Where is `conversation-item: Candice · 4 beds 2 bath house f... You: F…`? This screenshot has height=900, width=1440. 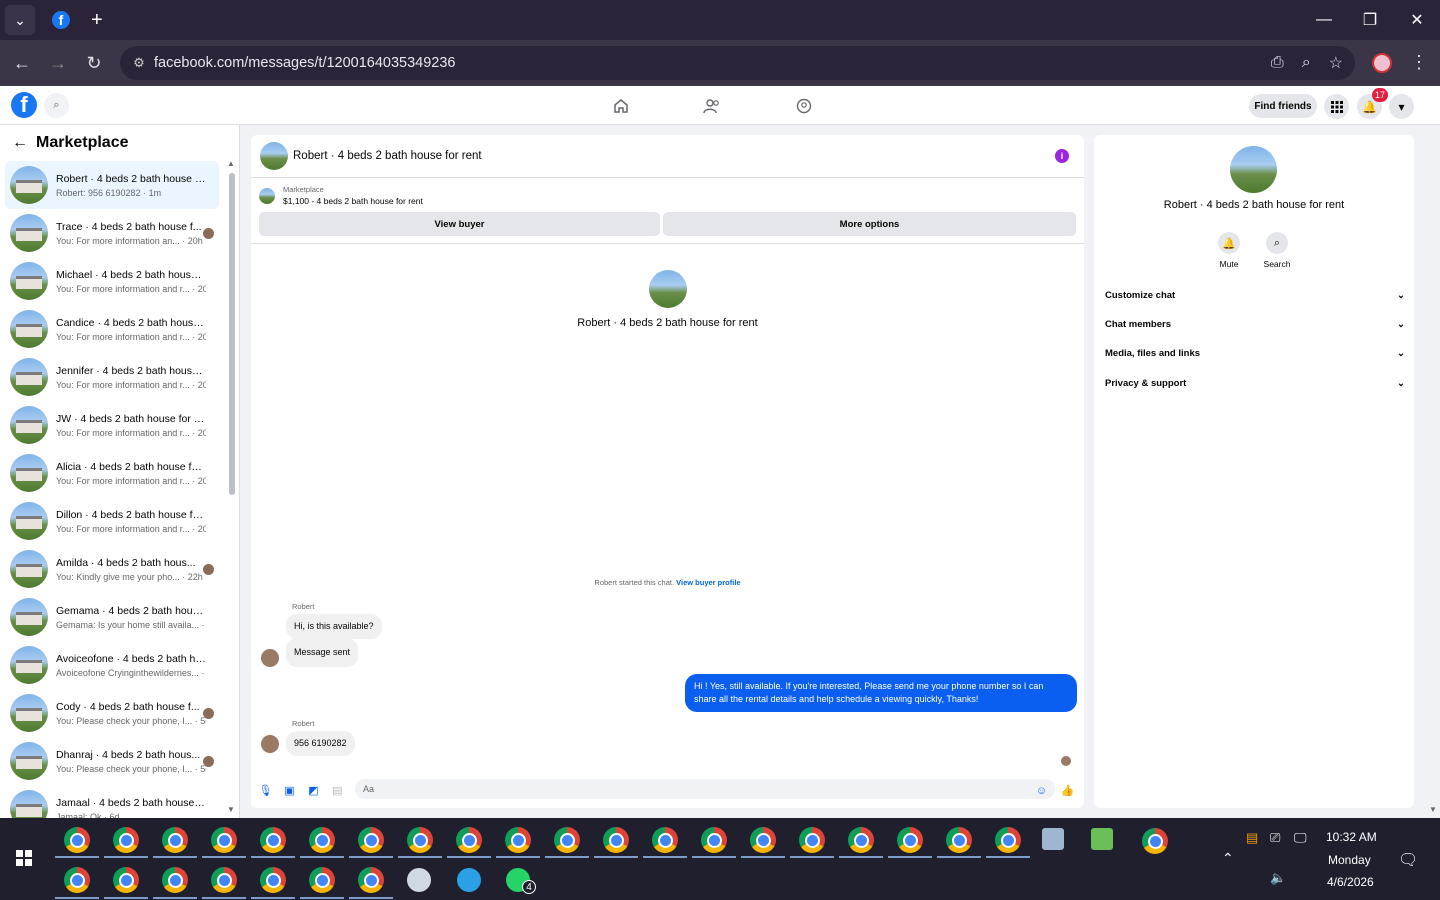
conversation-item: Candice · 4 beds 2 bath house f... You: F… is located at coordinates (112, 329).